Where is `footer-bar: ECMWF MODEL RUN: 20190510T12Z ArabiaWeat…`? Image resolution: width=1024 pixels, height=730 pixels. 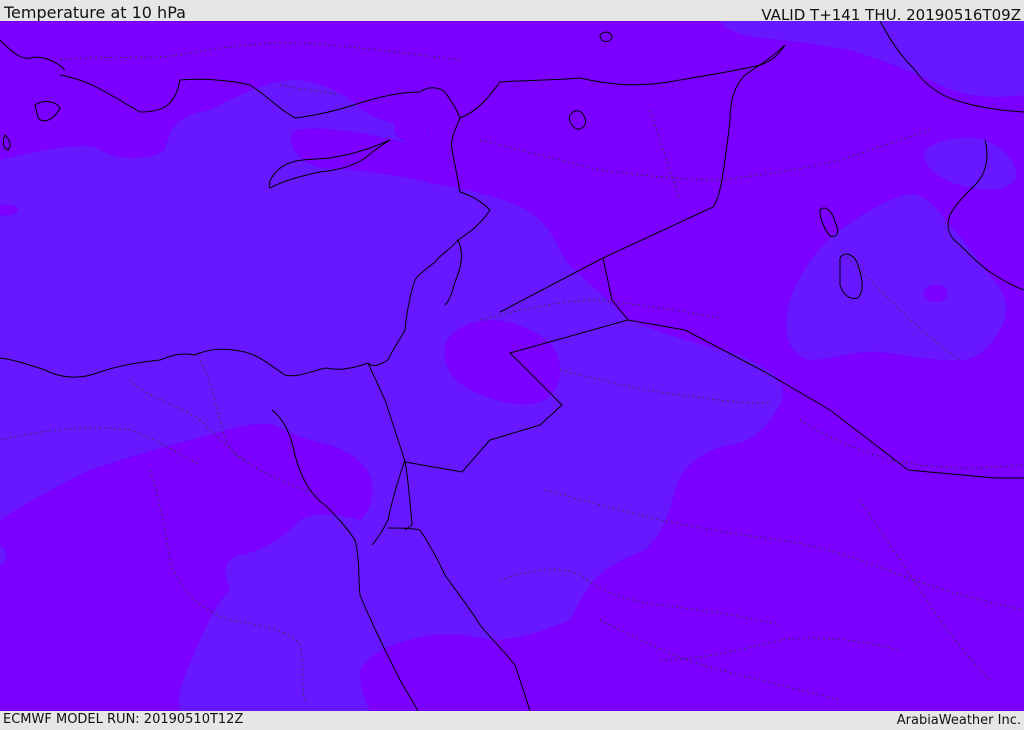
footer-bar: ECMWF MODEL RUN: 20190510T12Z ArabiaWeat… is located at coordinates (512, 720).